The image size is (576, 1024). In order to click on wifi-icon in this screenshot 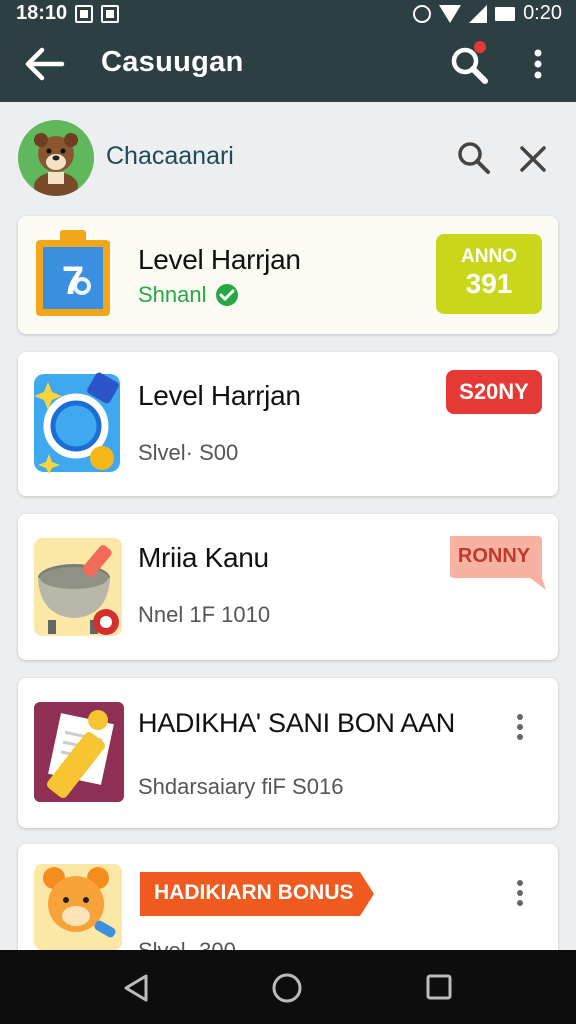, I will do `click(450, 13)`.